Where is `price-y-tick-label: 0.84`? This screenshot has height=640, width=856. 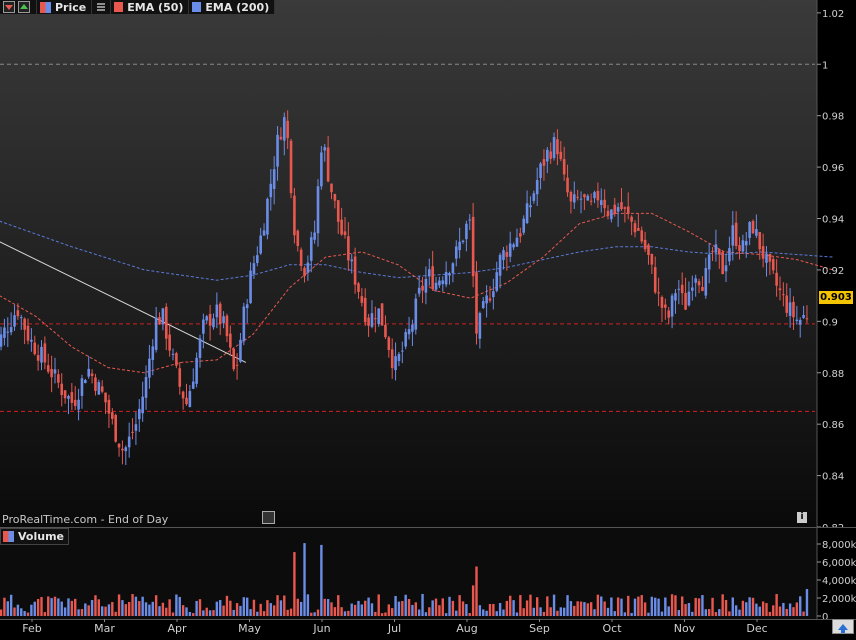
price-y-tick-label: 0.84 is located at coordinates (833, 477).